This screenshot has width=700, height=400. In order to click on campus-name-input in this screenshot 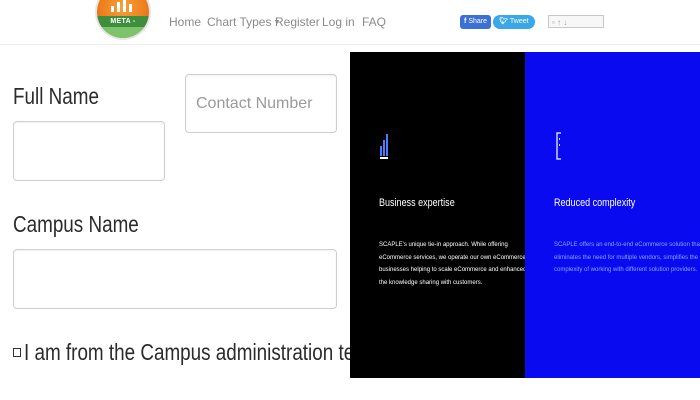, I will do `click(175, 279)`.